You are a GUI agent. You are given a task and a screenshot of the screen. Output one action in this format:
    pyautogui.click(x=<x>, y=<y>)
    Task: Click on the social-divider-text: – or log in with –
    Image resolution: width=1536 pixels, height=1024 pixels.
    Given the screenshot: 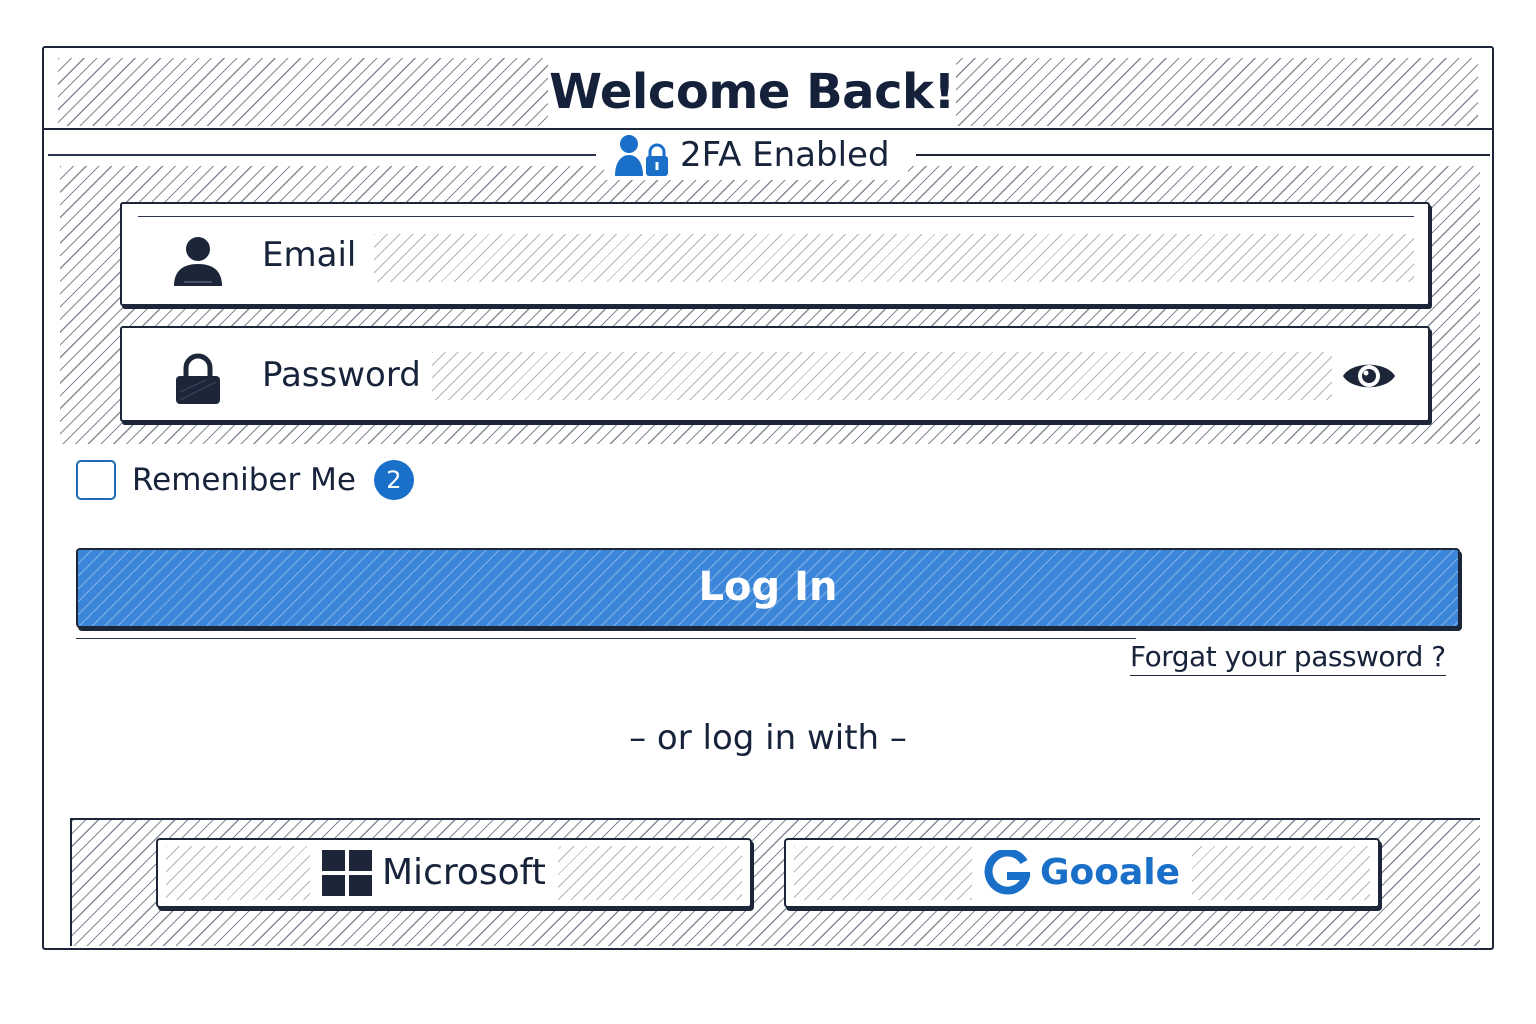 What is the action you would take?
    pyautogui.click(x=768, y=738)
    